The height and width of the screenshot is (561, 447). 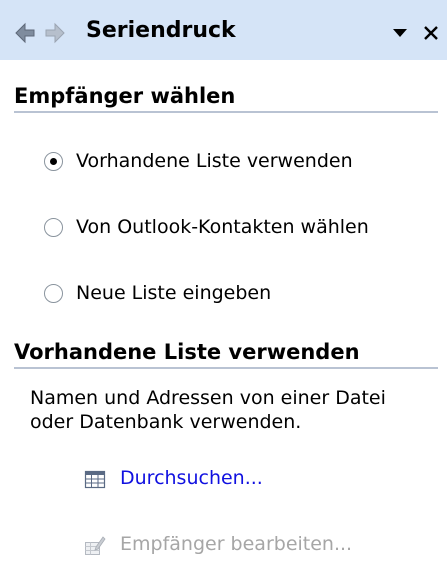 I want to click on radio-label: Von Outlook-Kontakten wählen, so click(x=222, y=227).